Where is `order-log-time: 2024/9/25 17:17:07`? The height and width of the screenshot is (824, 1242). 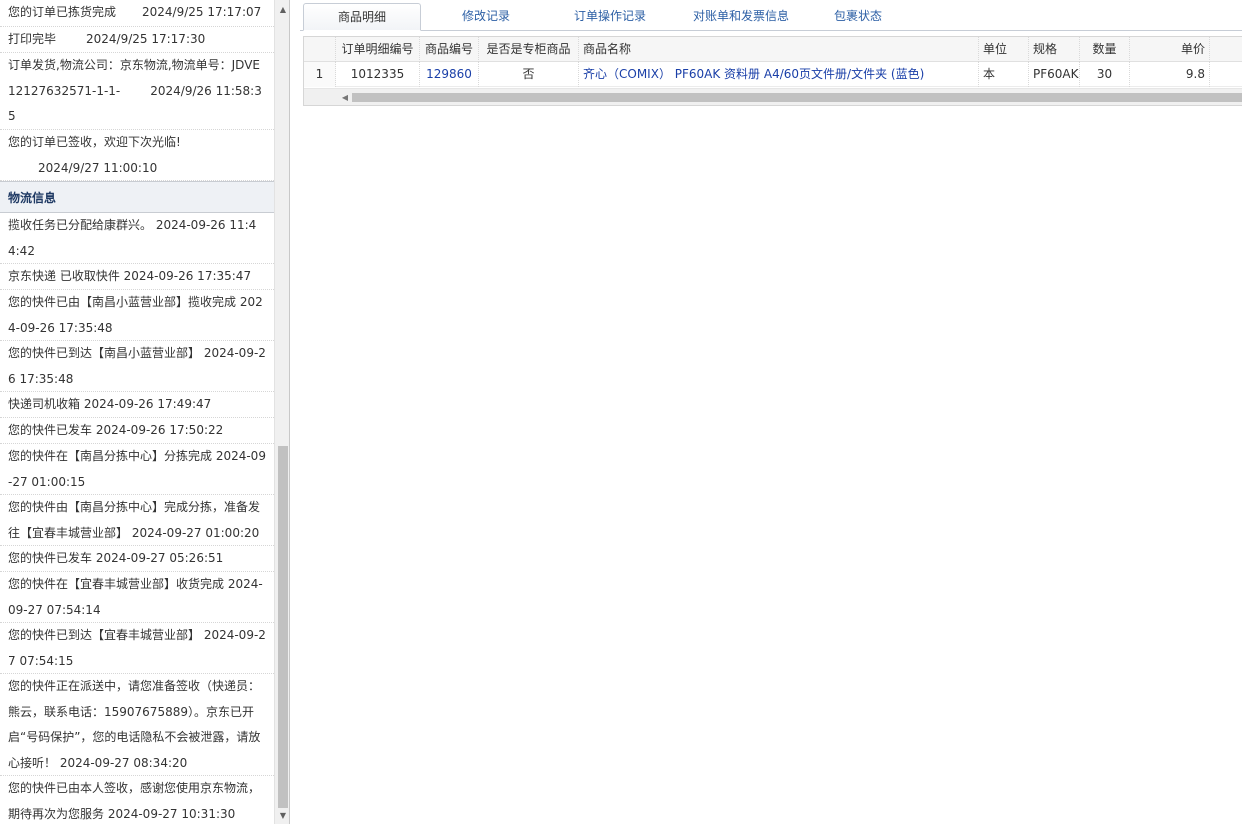 order-log-time: 2024/9/25 17:17:07 is located at coordinates (202, 12).